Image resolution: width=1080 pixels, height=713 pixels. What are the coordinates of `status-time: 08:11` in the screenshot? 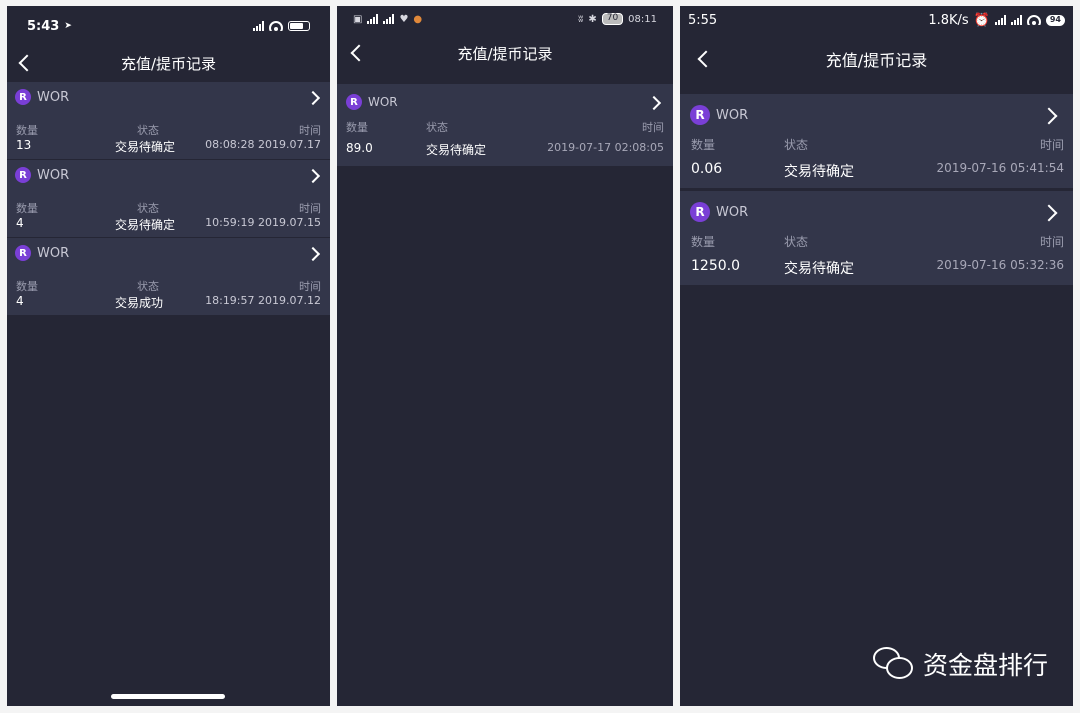 It's located at (642, 19).